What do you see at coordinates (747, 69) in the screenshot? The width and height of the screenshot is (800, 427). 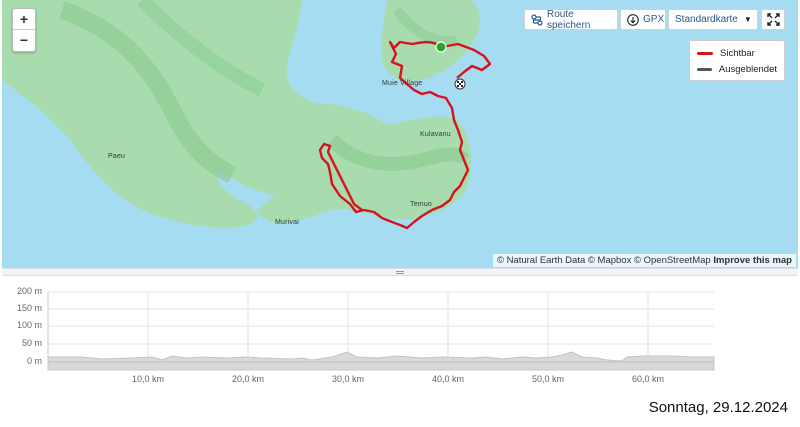 I see `legend-label-hidden: Ausgeblendet` at bounding box center [747, 69].